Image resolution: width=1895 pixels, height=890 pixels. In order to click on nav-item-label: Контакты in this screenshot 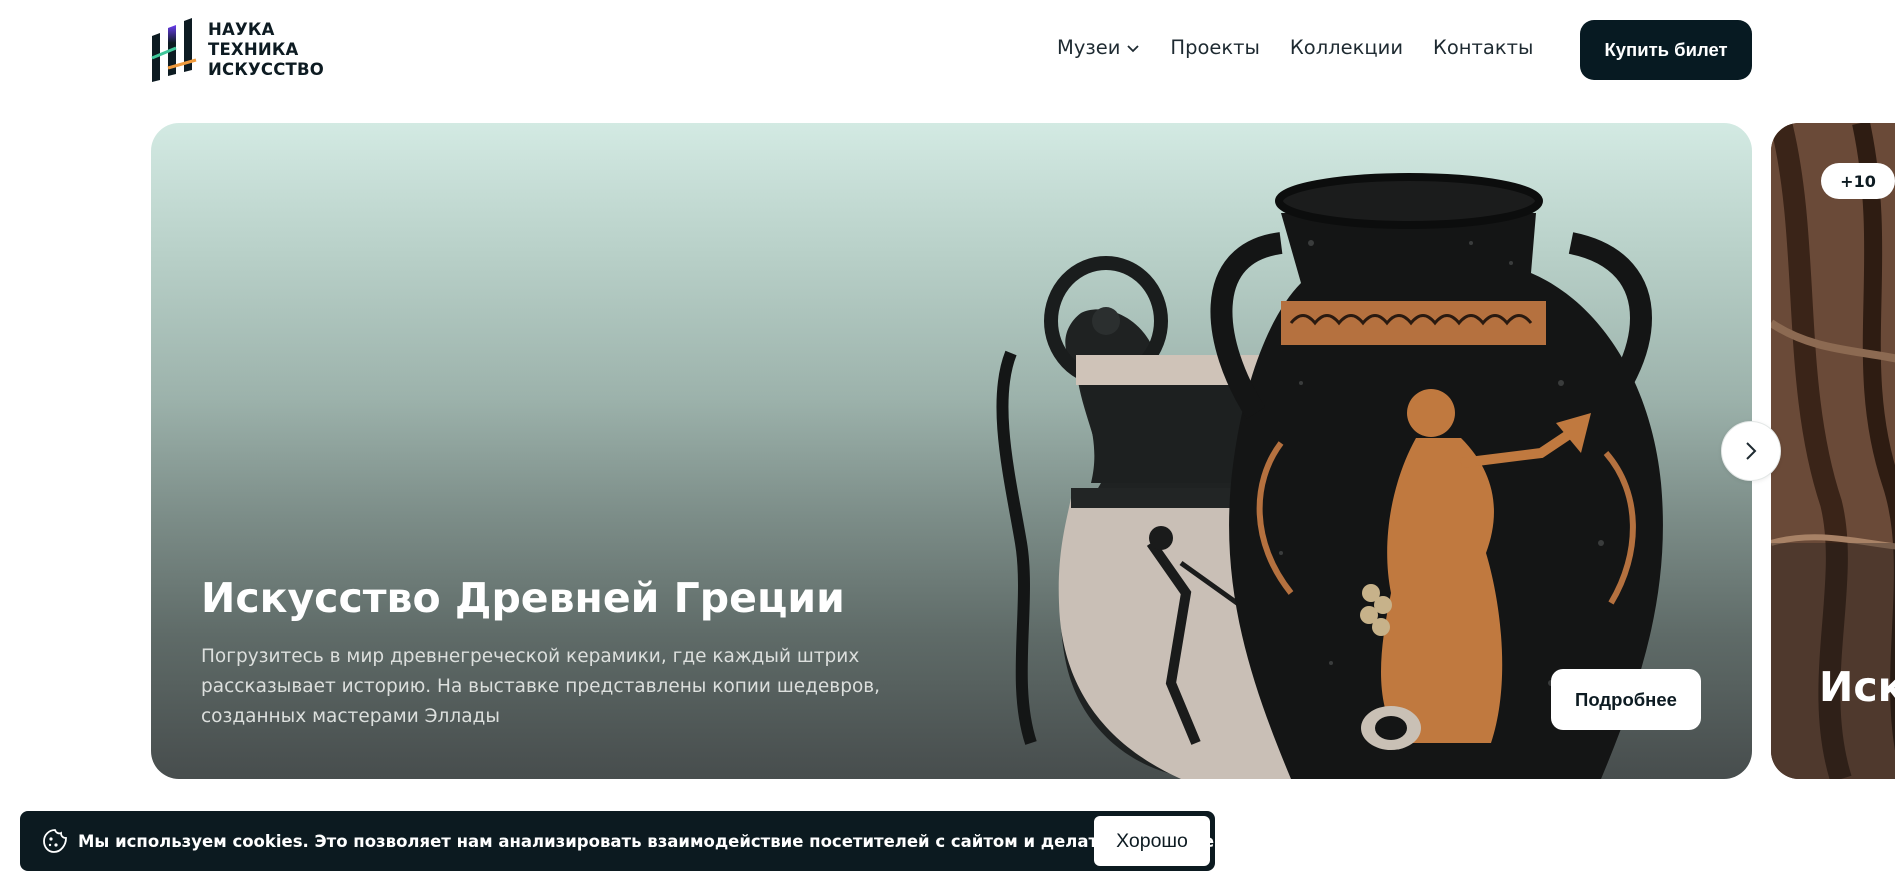, I will do `click(1483, 47)`.